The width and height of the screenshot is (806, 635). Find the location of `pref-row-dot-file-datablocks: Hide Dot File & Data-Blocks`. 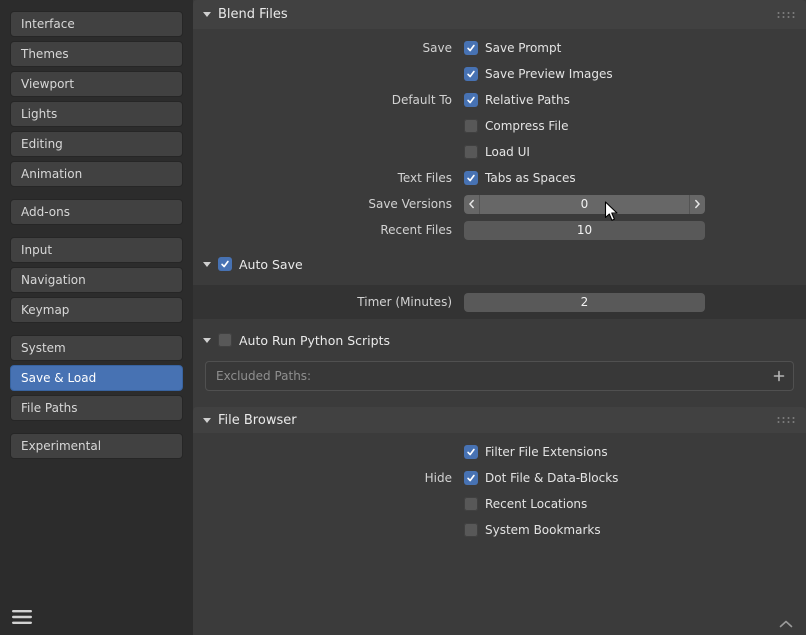

pref-row-dot-file-datablocks: Hide Dot File & Data-Blocks is located at coordinates (499, 478).